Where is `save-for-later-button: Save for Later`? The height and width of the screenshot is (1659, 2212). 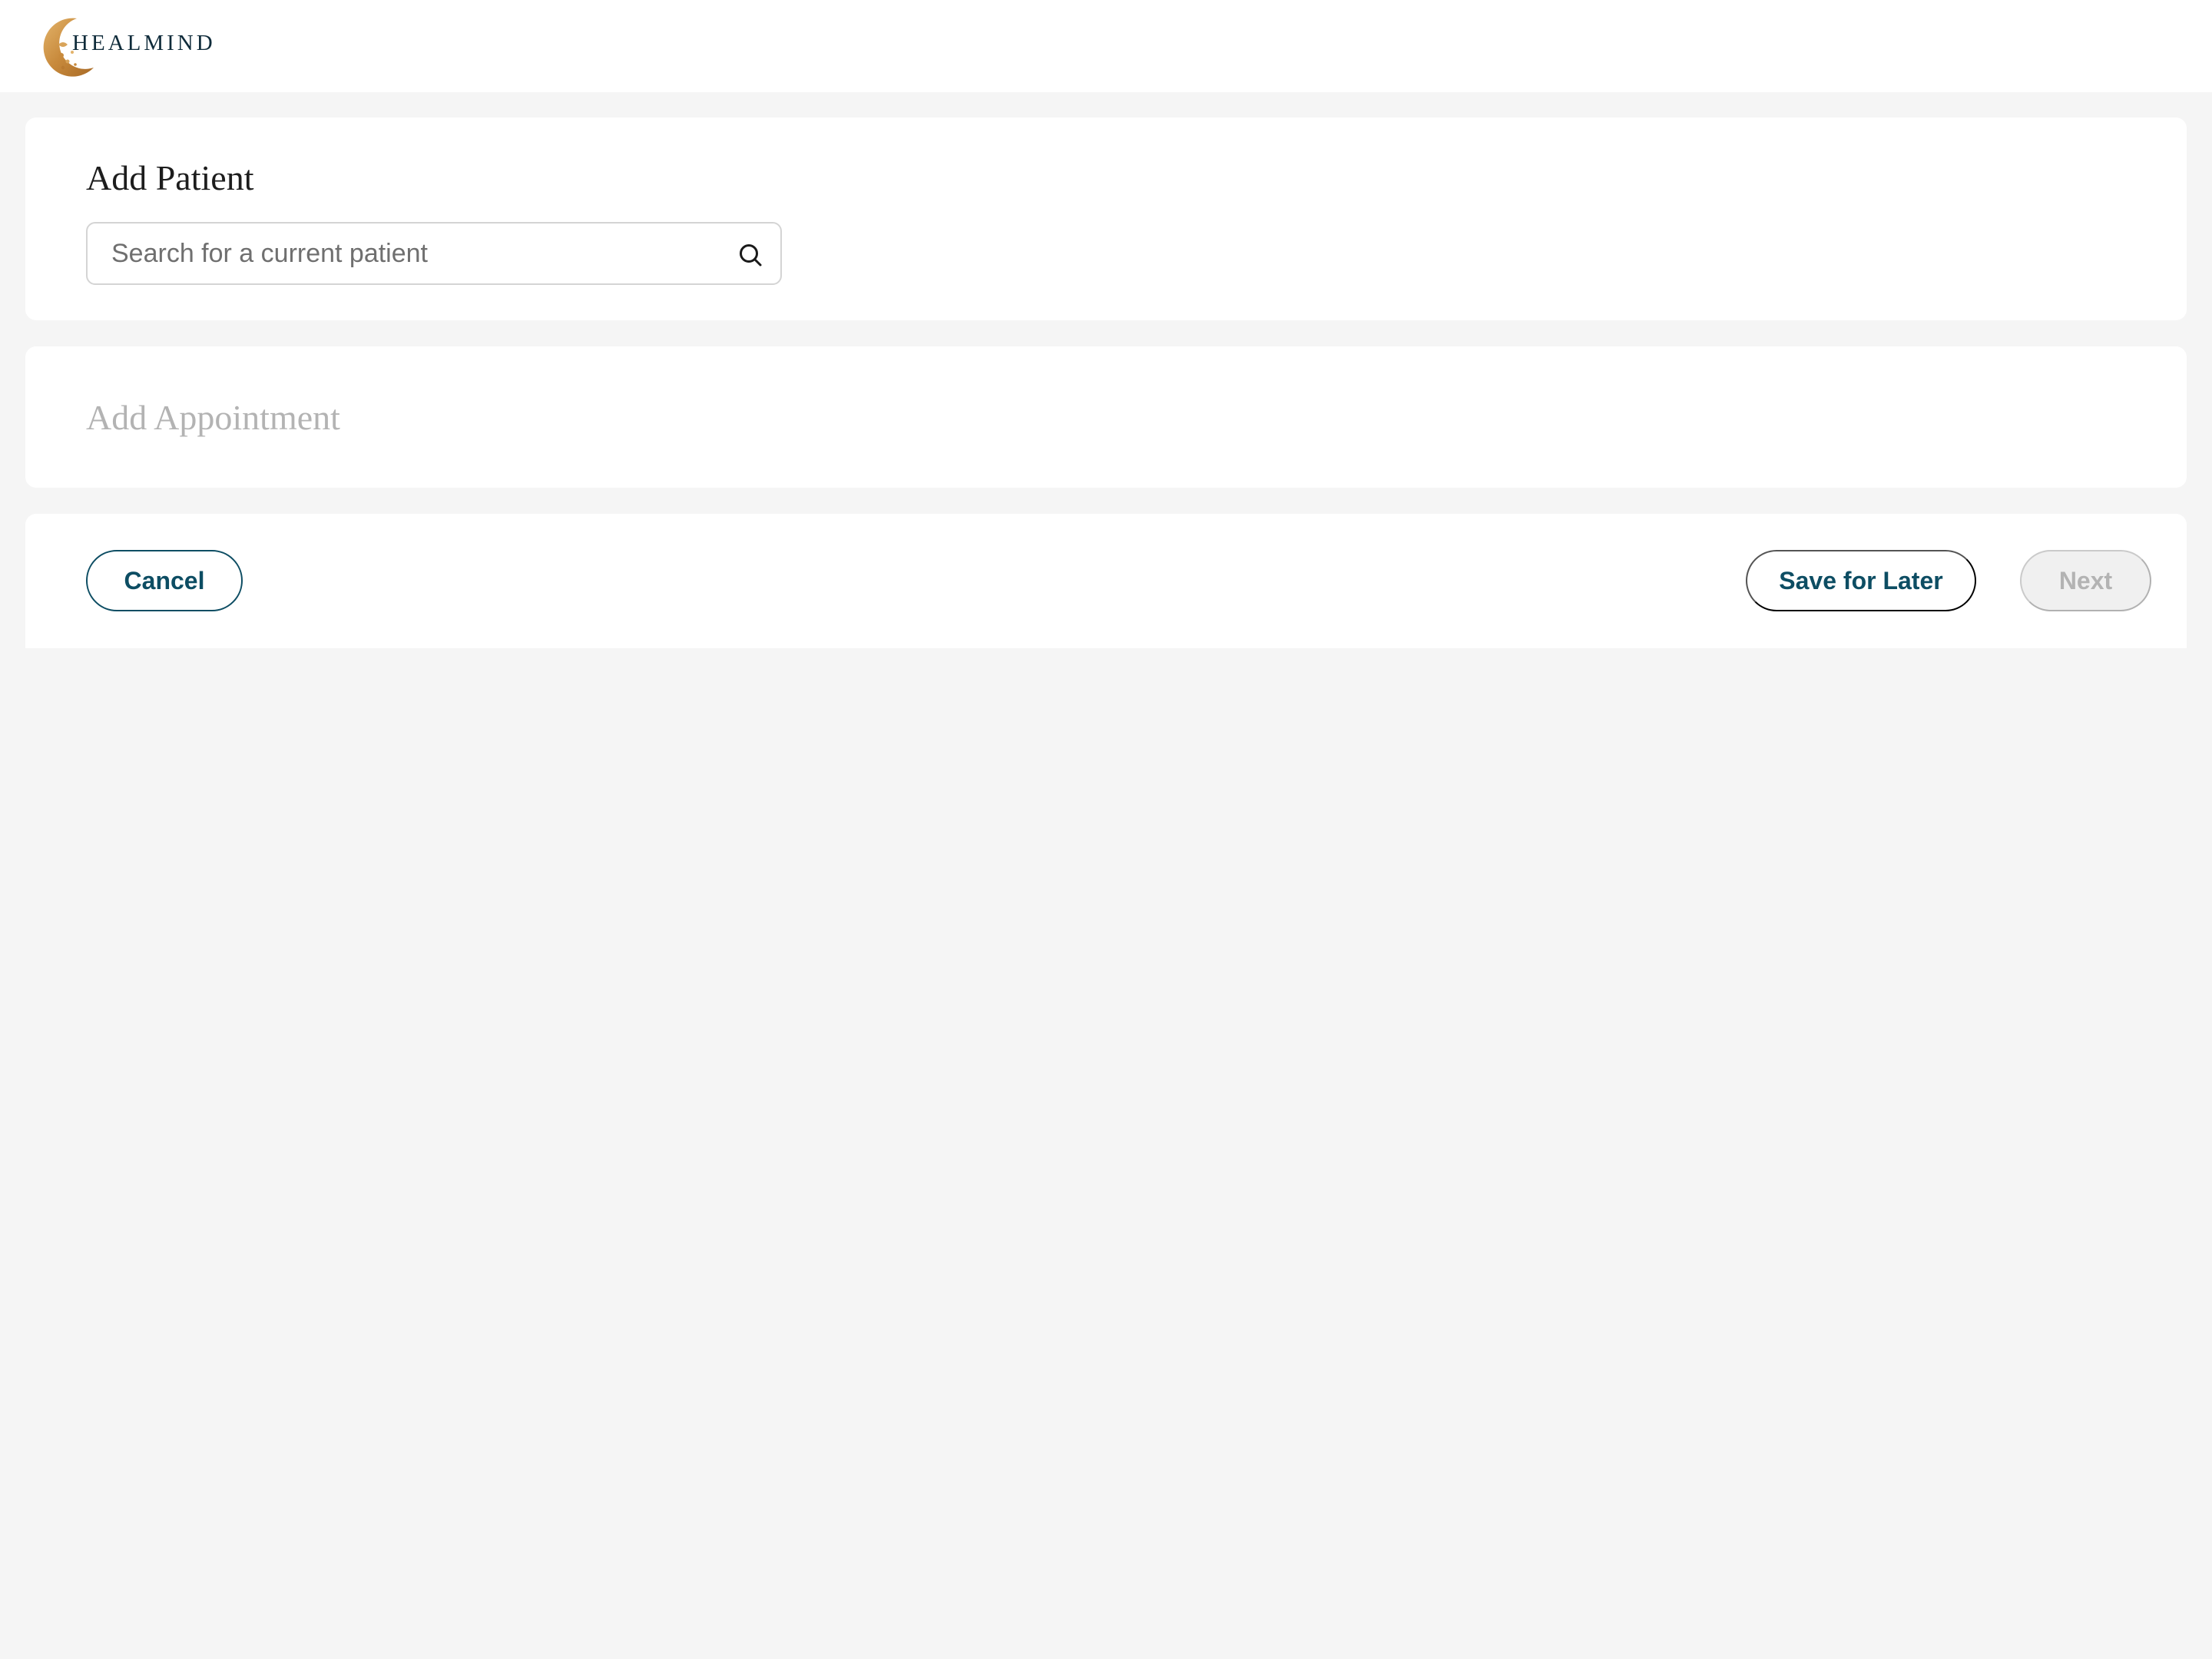
save-for-later-button: Save for Later is located at coordinates (1861, 580).